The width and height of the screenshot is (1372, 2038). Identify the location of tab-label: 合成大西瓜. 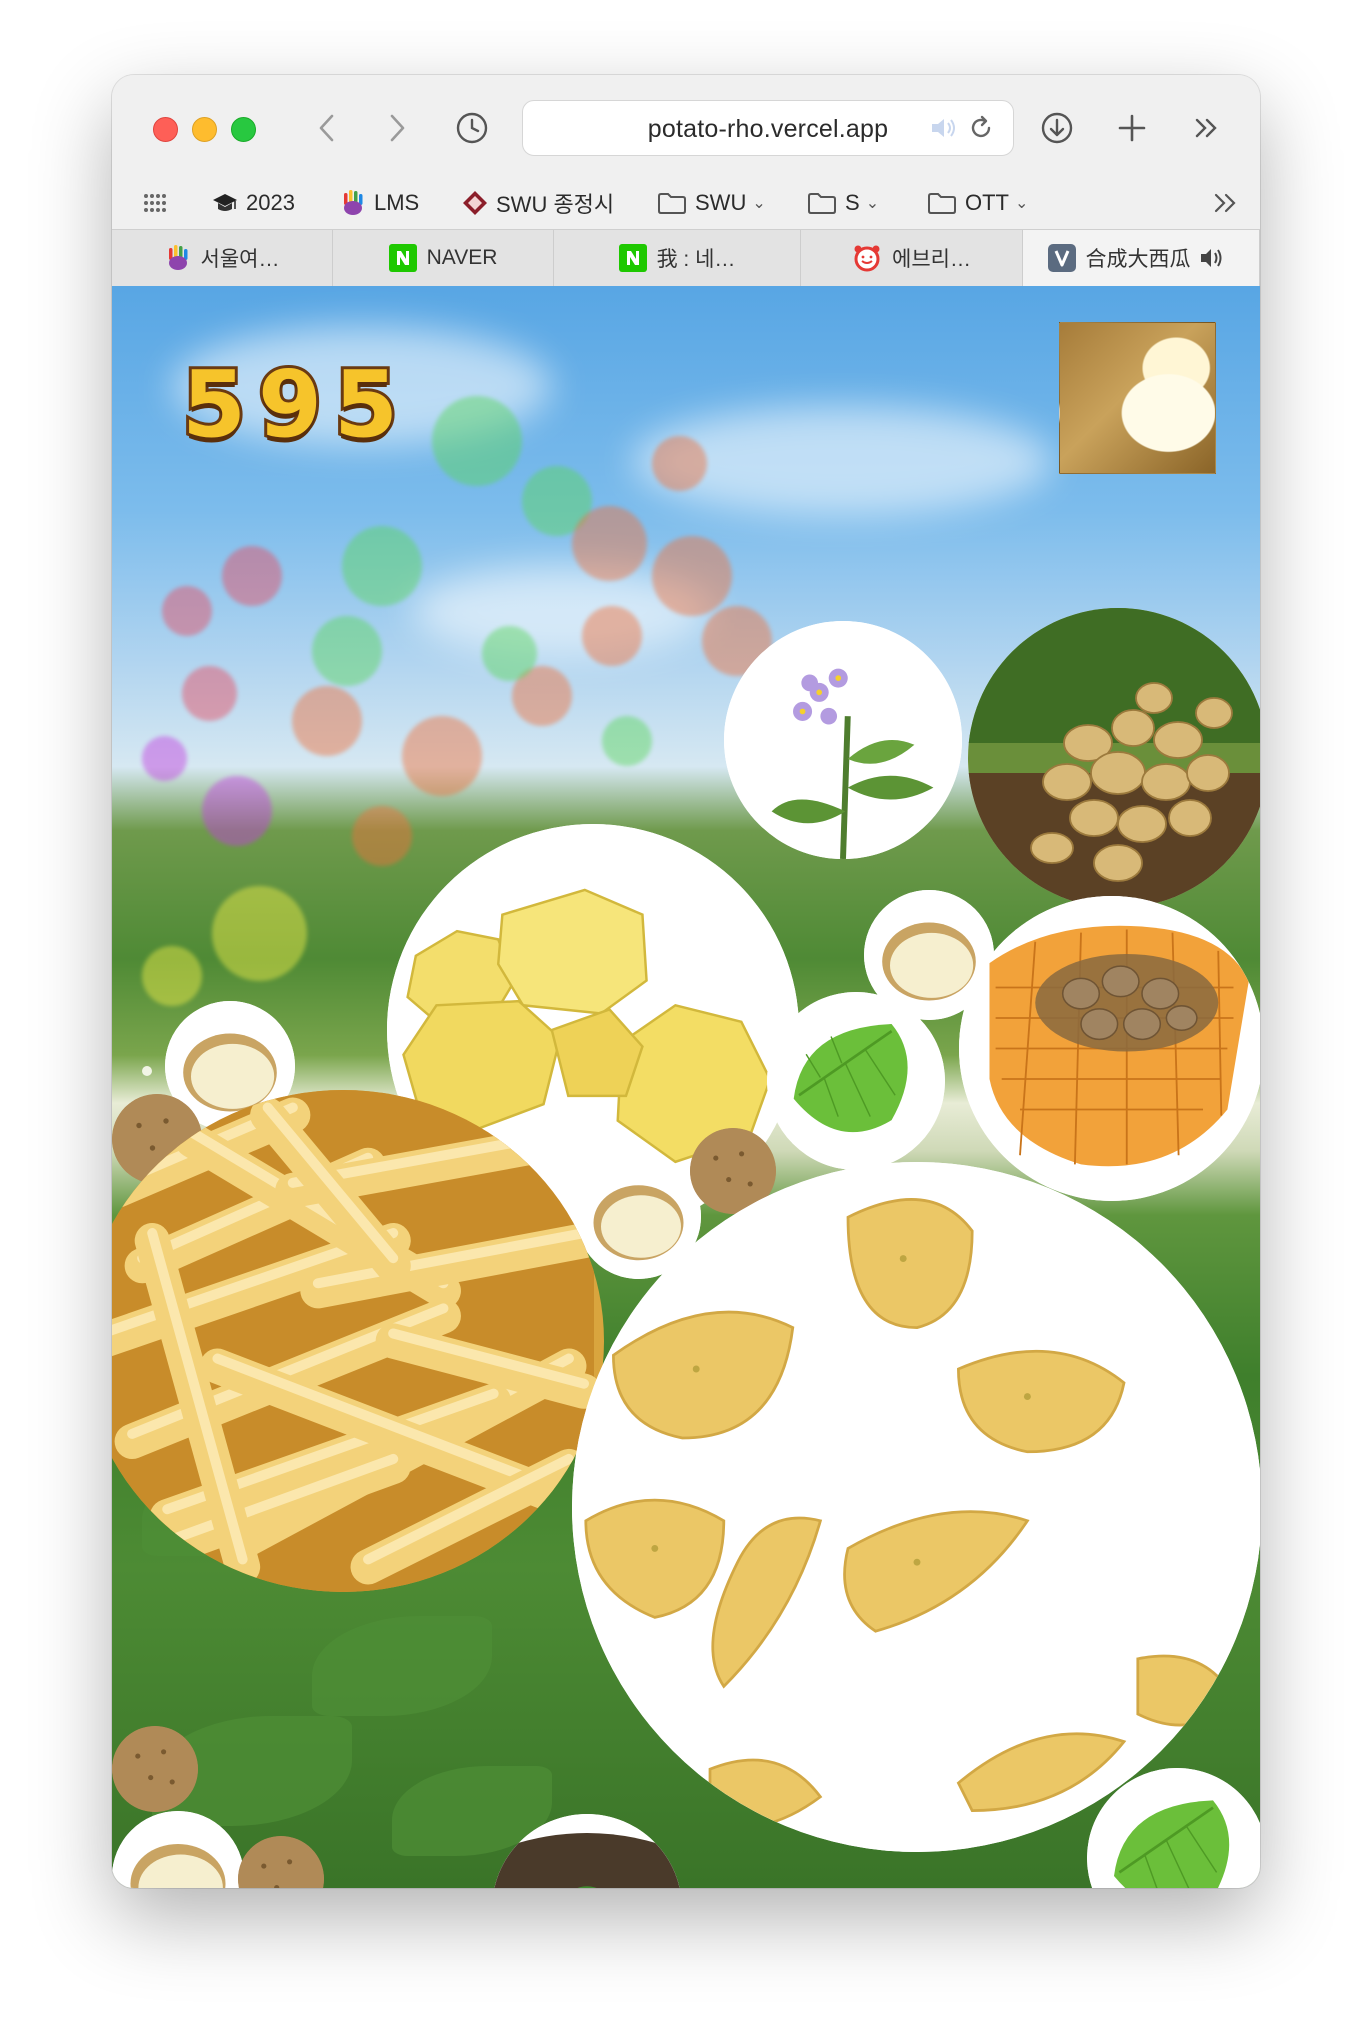
(1138, 259).